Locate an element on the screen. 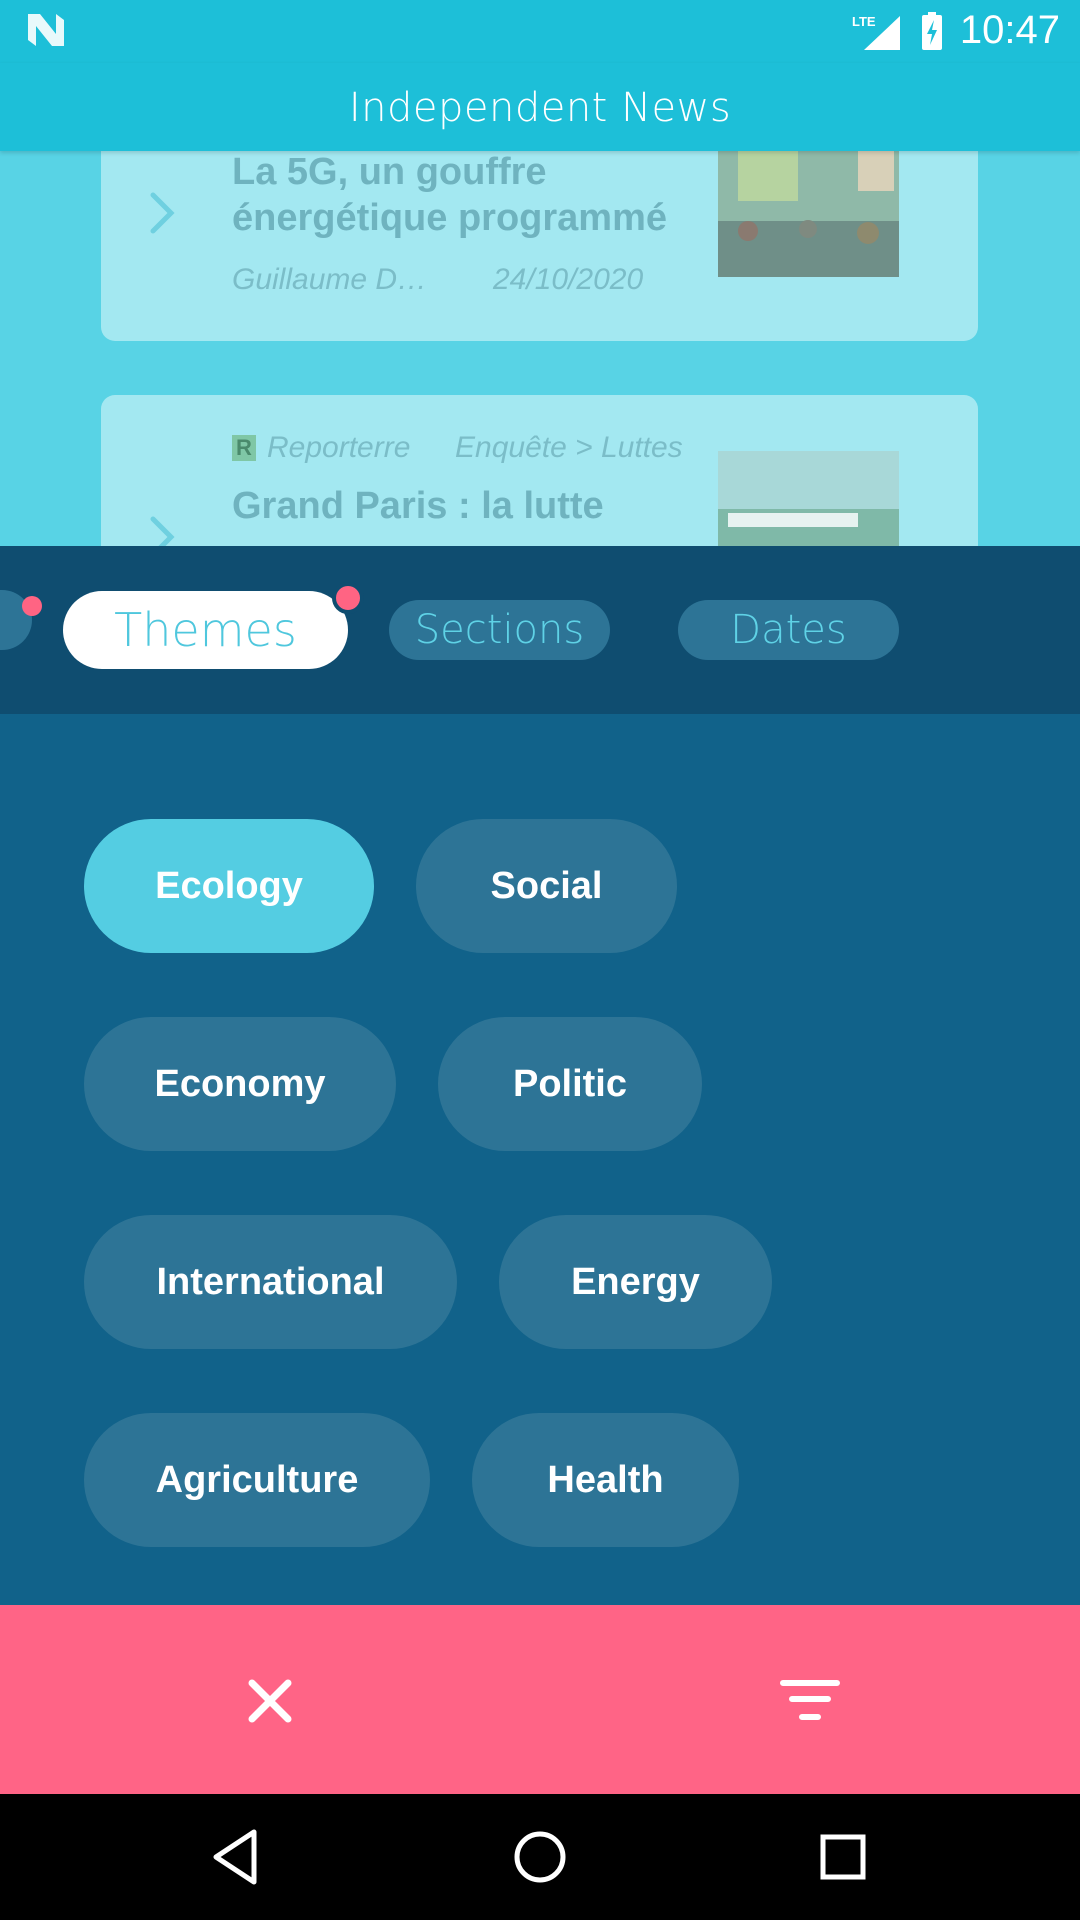 Image resolution: width=1080 pixels, height=1920 pixels. article-title-line: énergétique programmé is located at coordinates (449, 218).